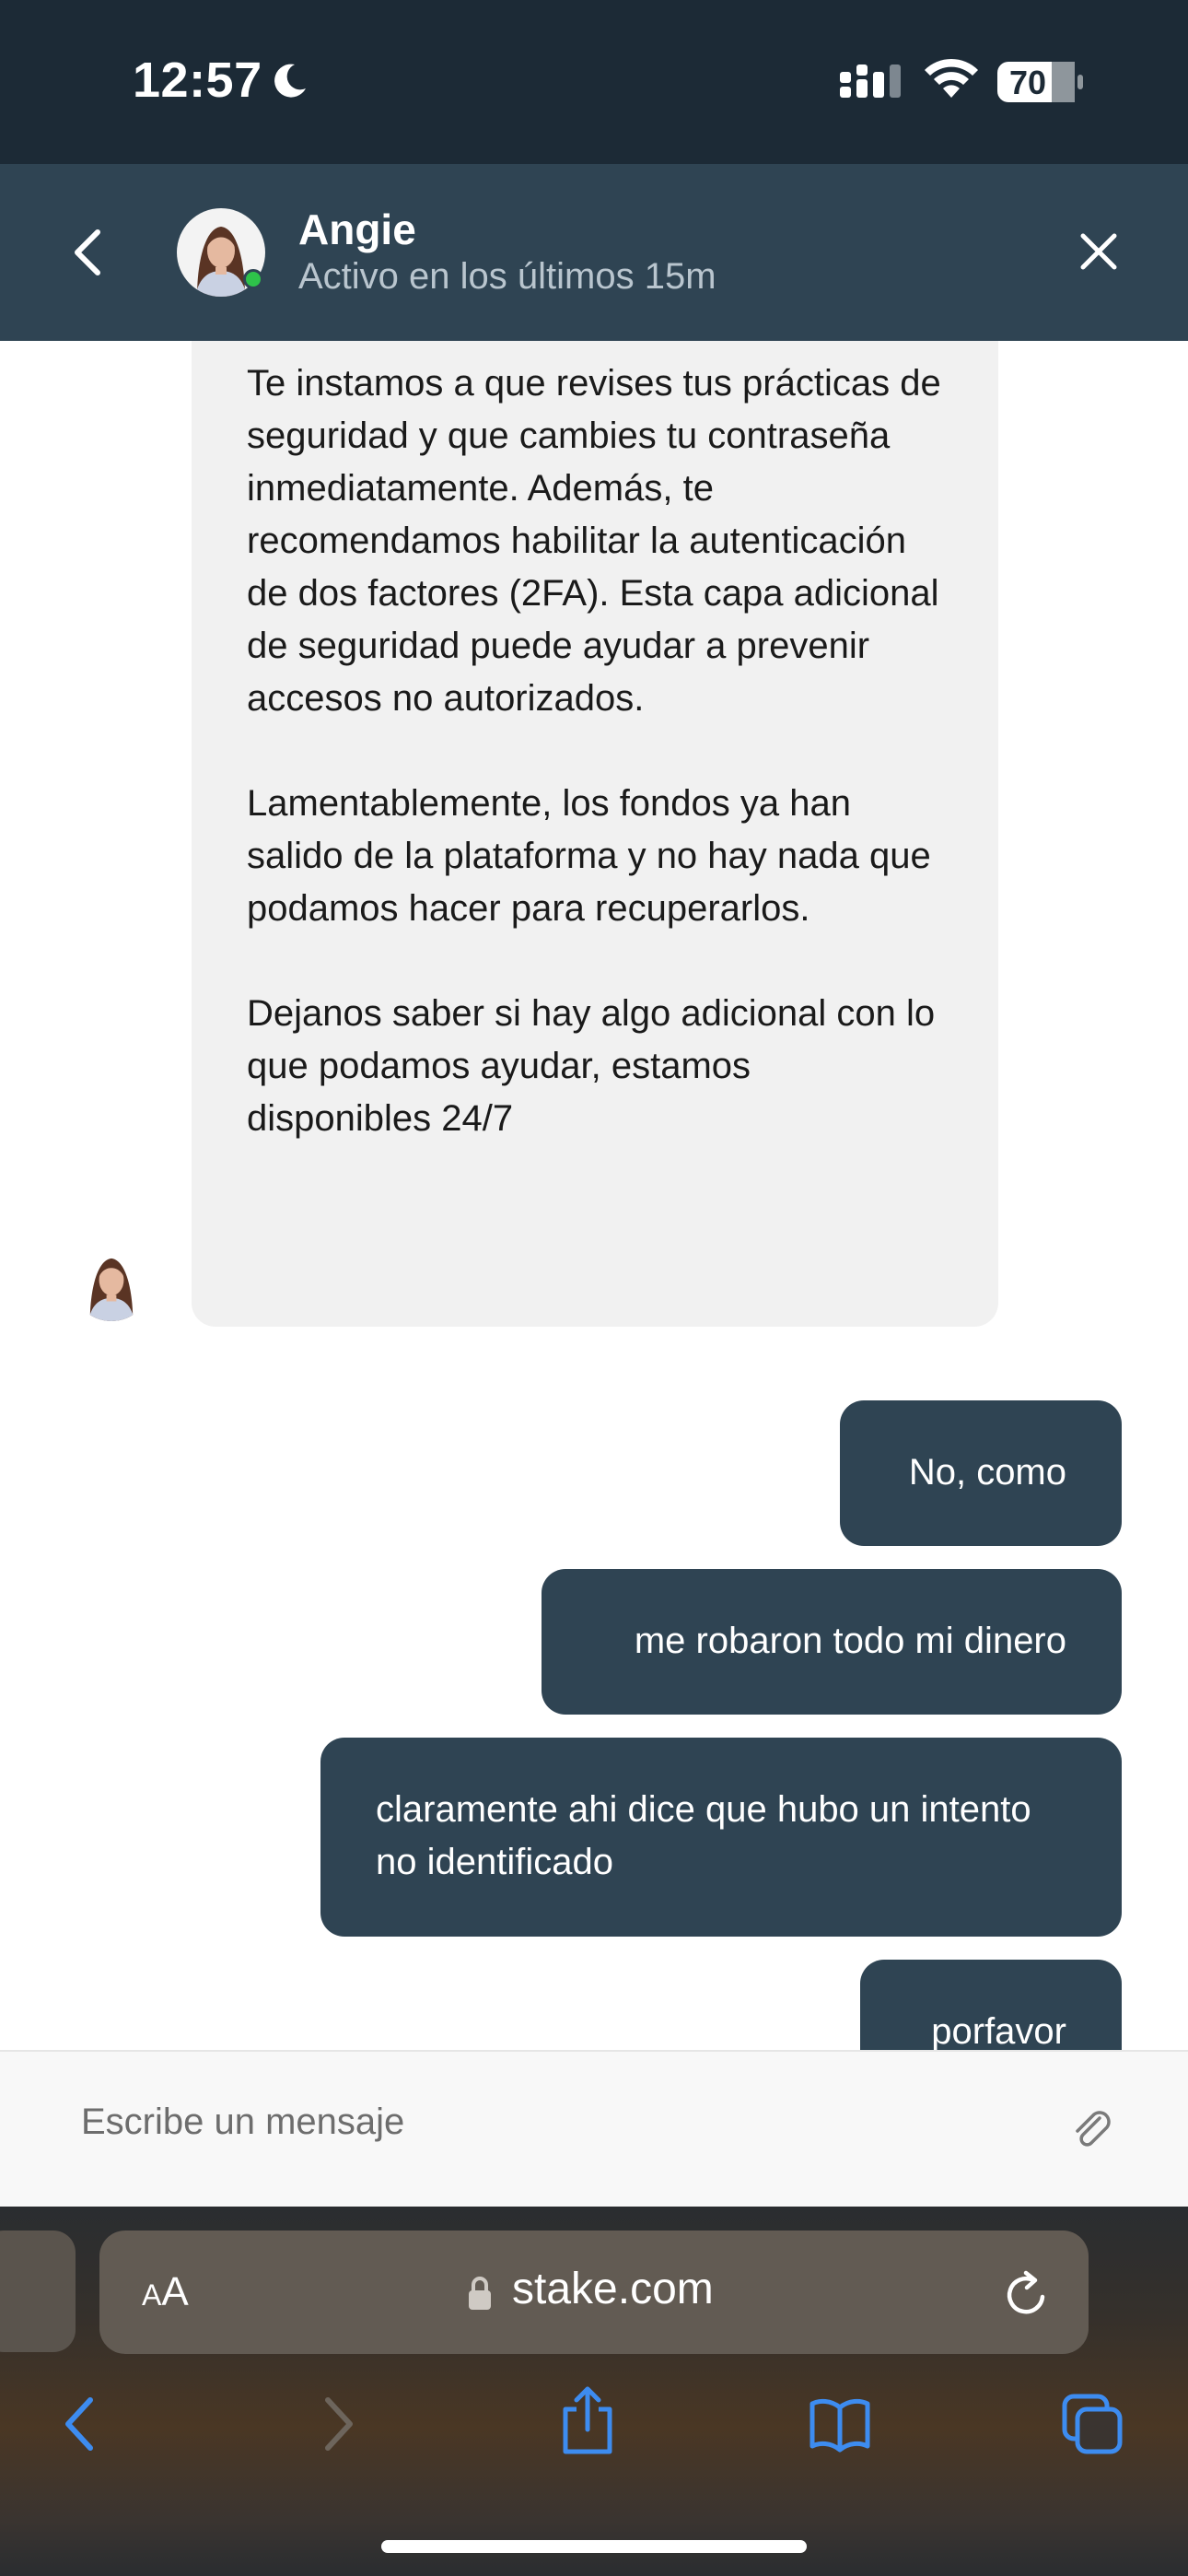  I want to click on paperclip-icon, so click(1091, 2128).